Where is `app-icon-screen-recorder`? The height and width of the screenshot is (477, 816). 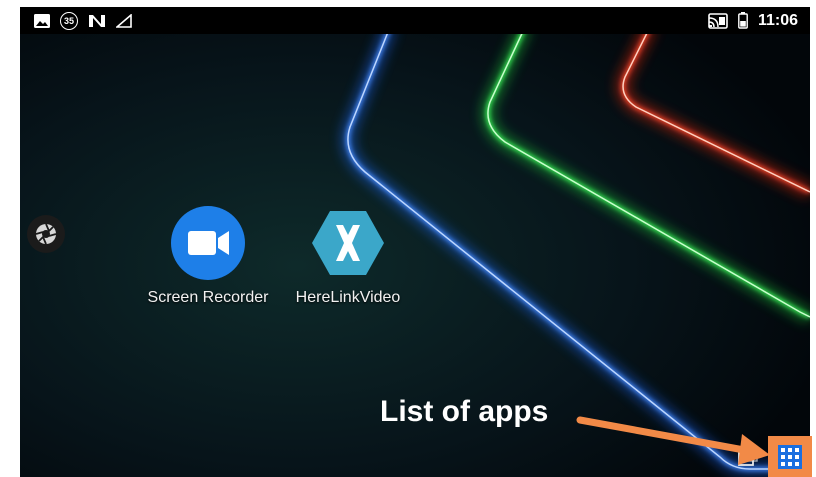 app-icon-screen-recorder is located at coordinates (208, 243).